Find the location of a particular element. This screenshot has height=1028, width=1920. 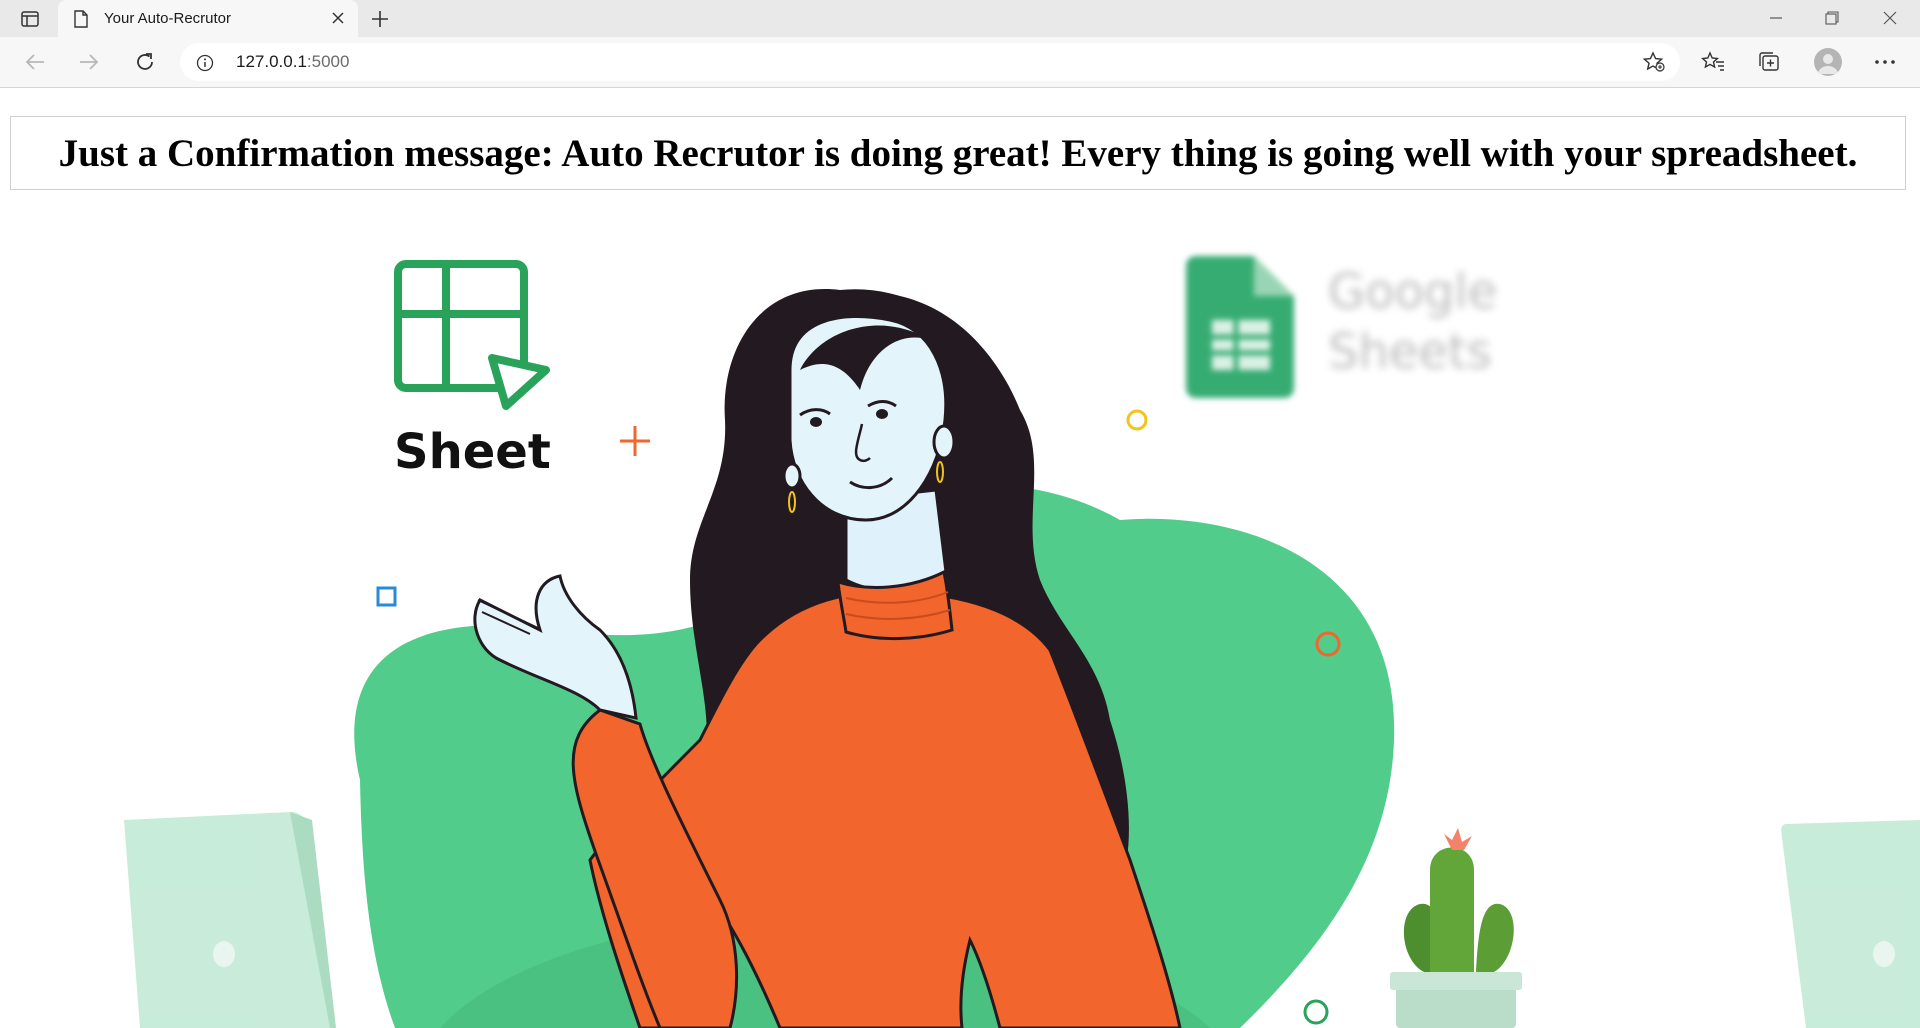

tab-title: Your Auto-Recrutor is located at coordinates (168, 18).